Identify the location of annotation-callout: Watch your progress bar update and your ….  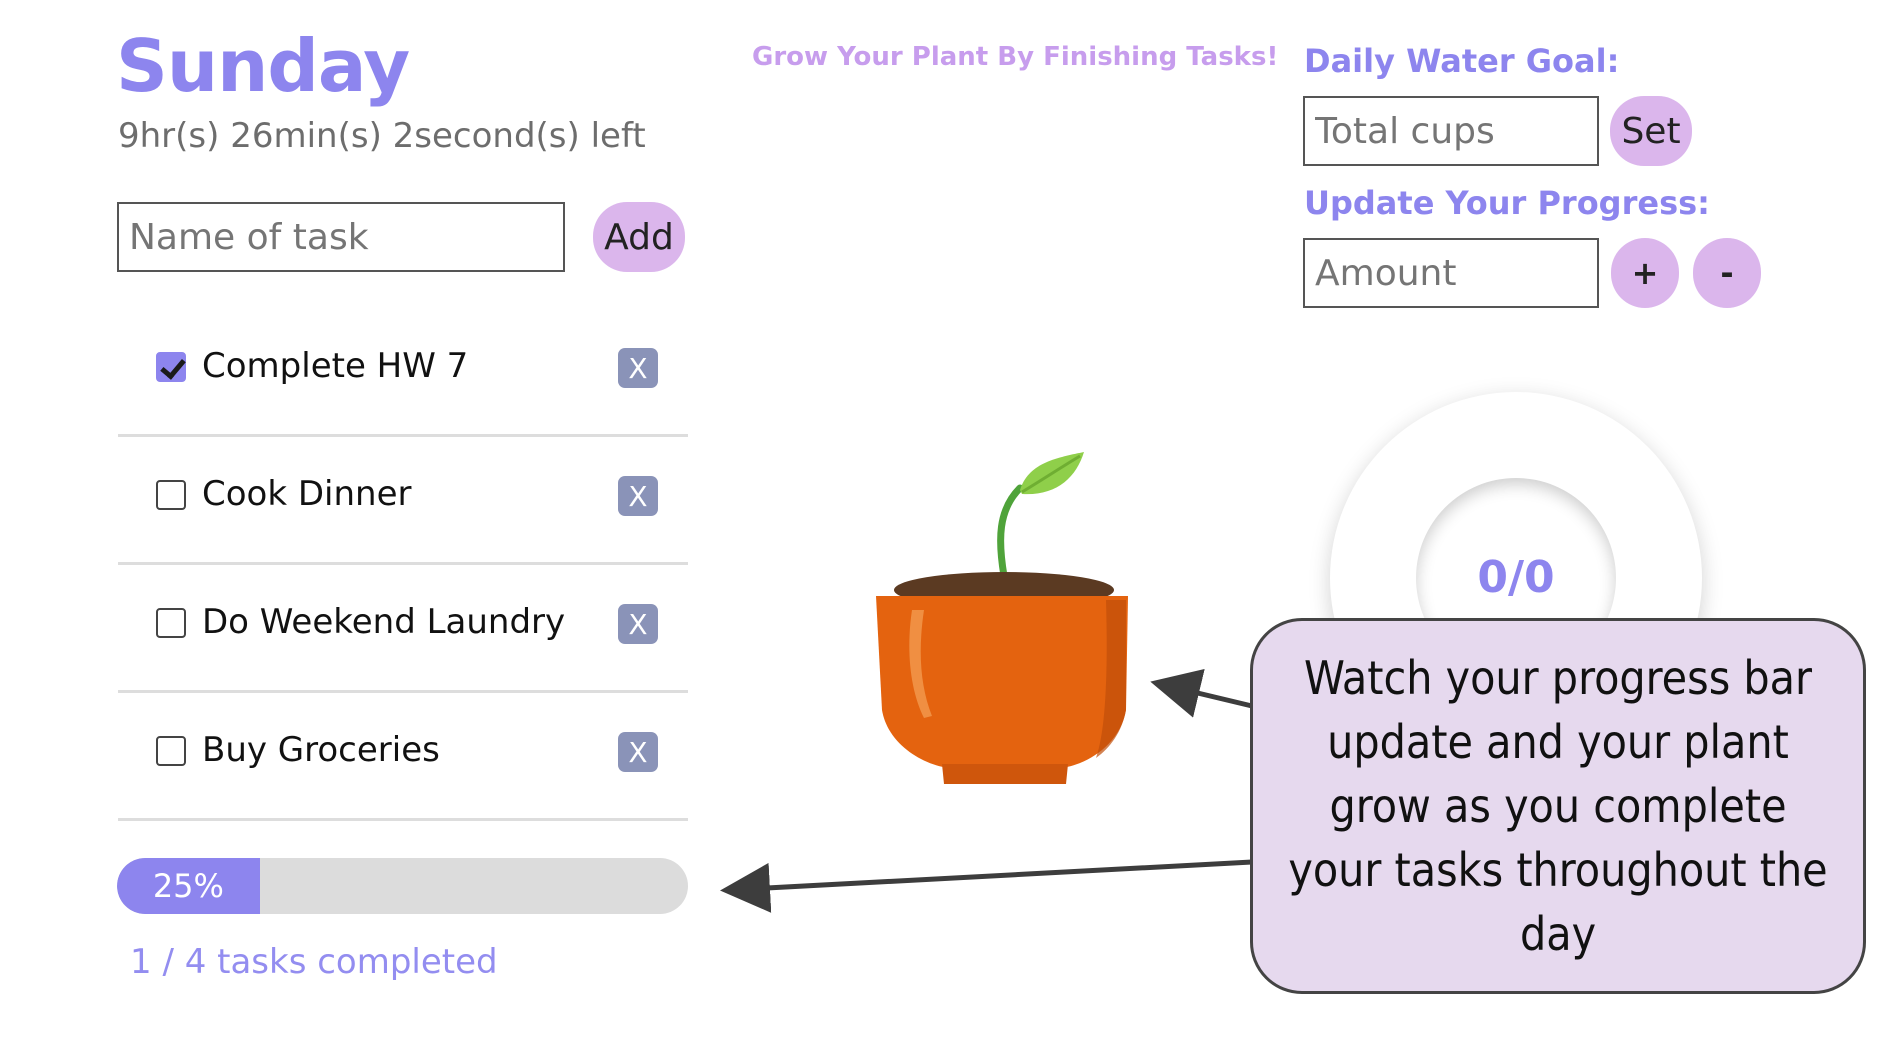
(1558, 806).